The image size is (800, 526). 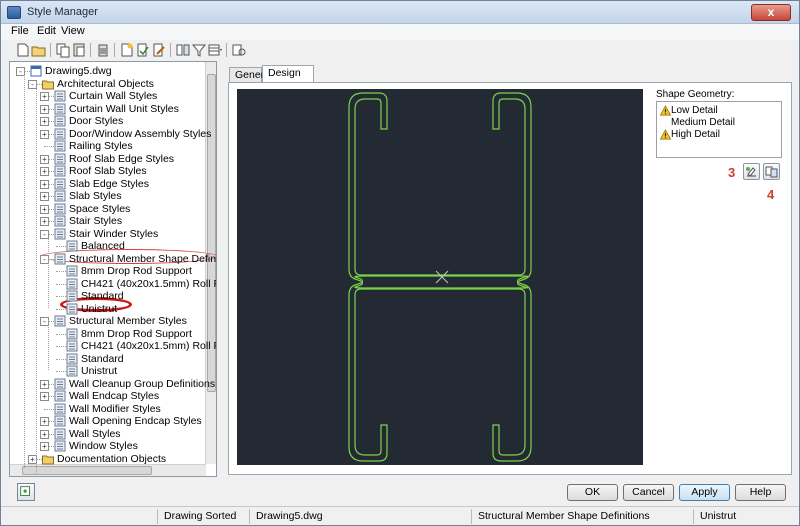 What do you see at coordinates (136, 333) in the screenshot?
I see `tree-item-label: 8mm Drop Rod Support` at bounding box center [136, 333].